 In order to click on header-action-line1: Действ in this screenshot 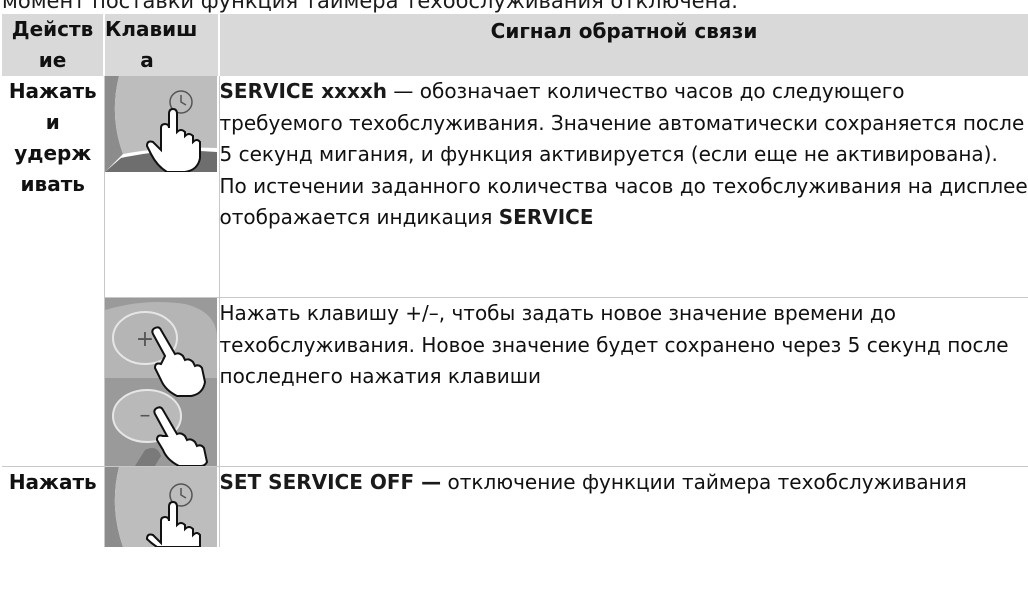, I will do `click(52, 29)`.